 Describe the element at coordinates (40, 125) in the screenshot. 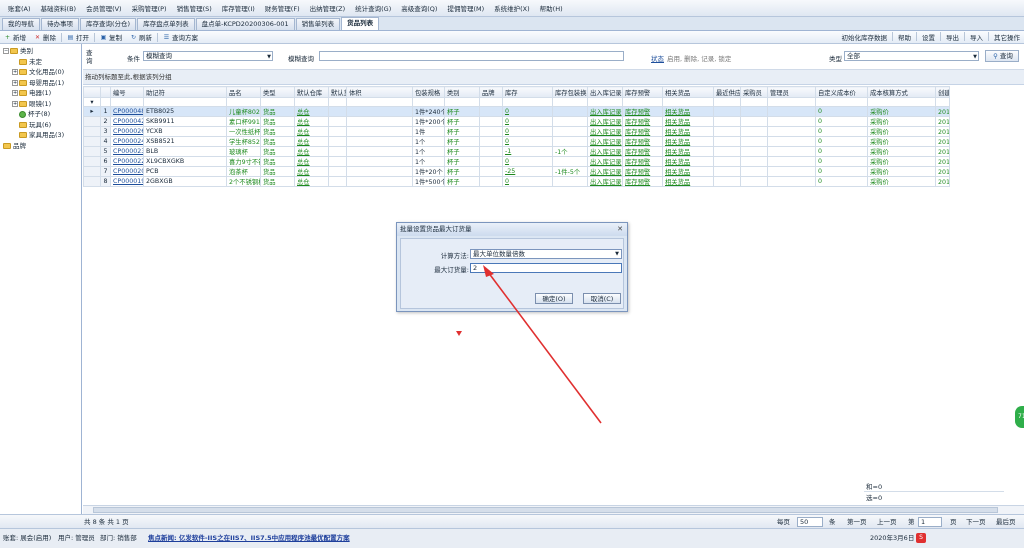

I see `tree-node: 玩具(6)` at that location.